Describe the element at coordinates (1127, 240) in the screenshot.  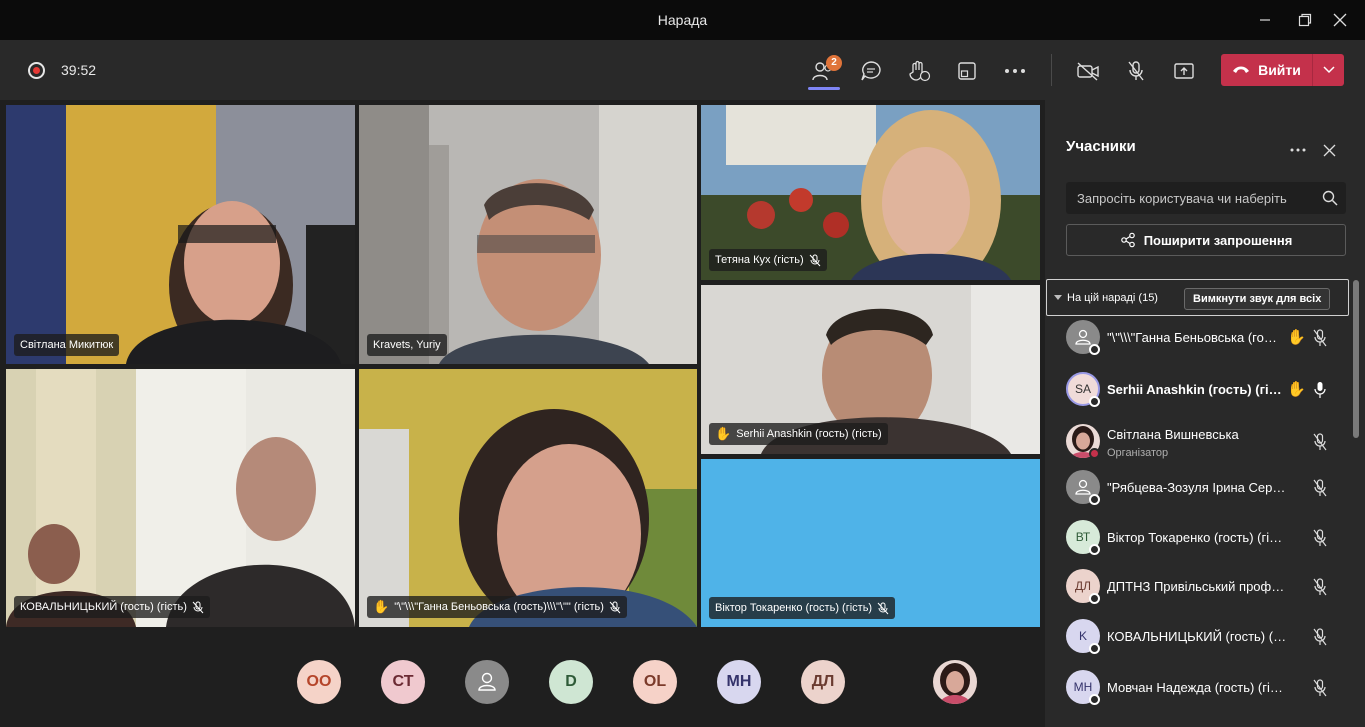
I see `share-icon` at that location.